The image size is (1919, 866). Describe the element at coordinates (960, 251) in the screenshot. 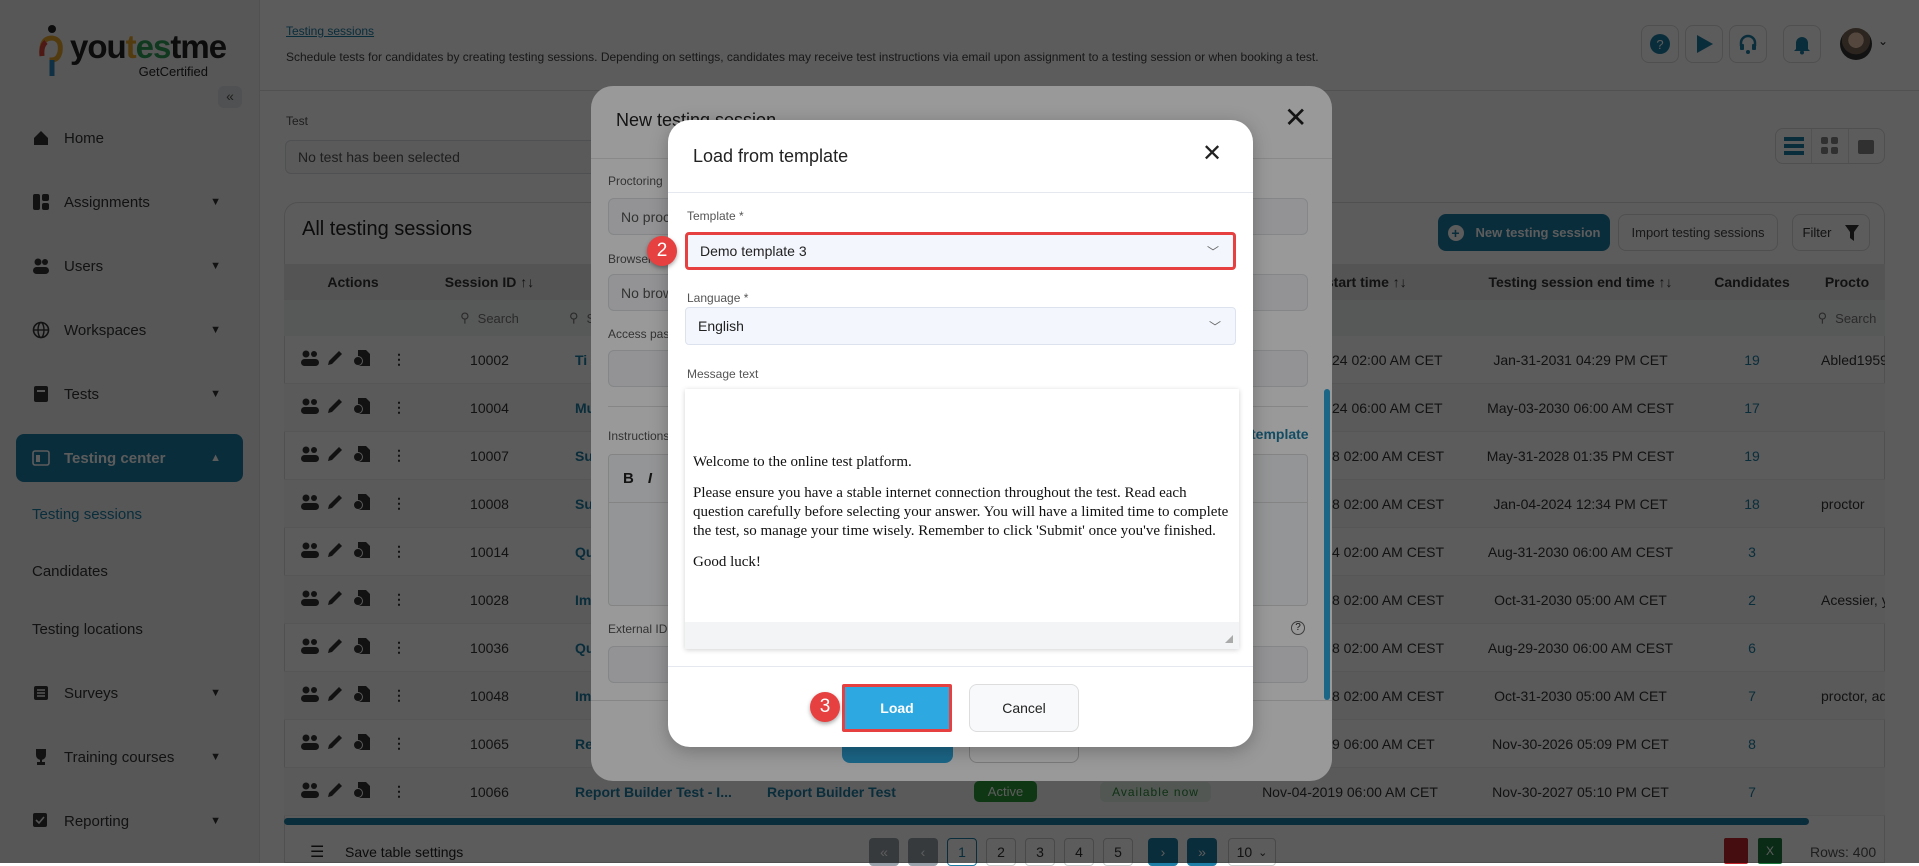

I see `template-select: Demo template 3 ﹀` at that location.